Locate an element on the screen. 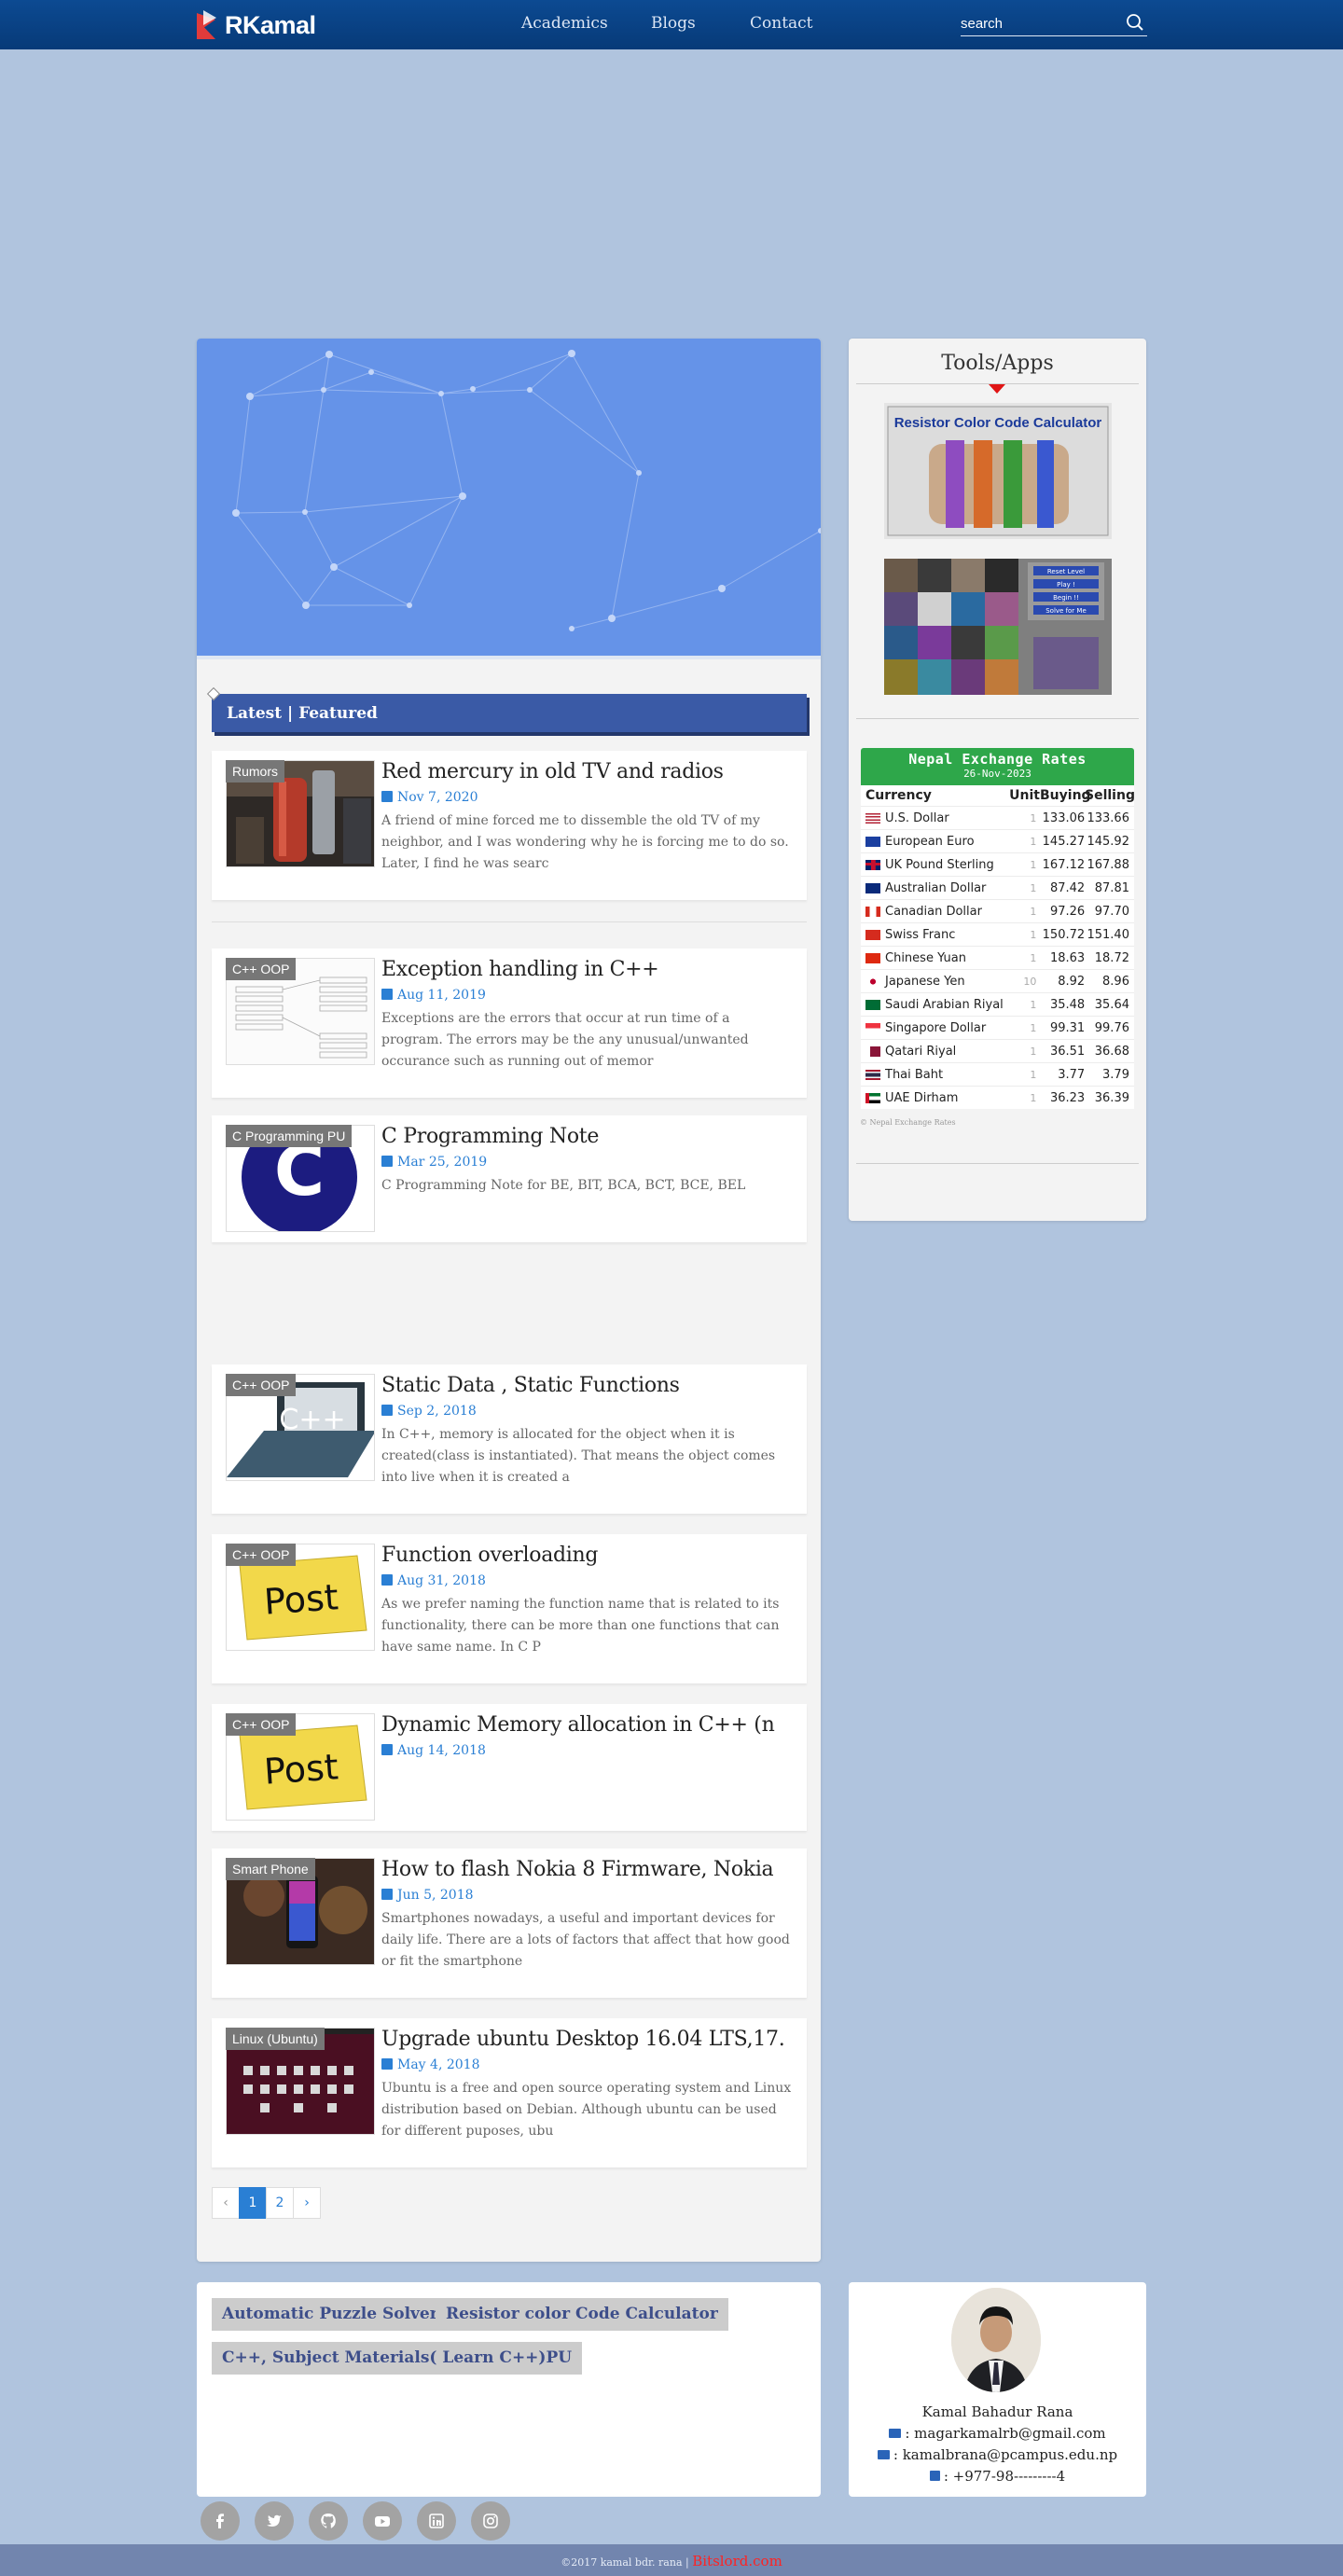 The width and height of the screenshot is (1343, 2576). linkedin-icon is located at coordinates (437, 2521).